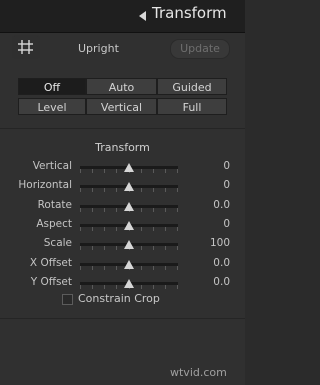 This screenshot has width=320, height=385. What do you see at coordinates (215, 243) in the screenshot?
I see `slider-value: 100` at bounding box center [215, 243].